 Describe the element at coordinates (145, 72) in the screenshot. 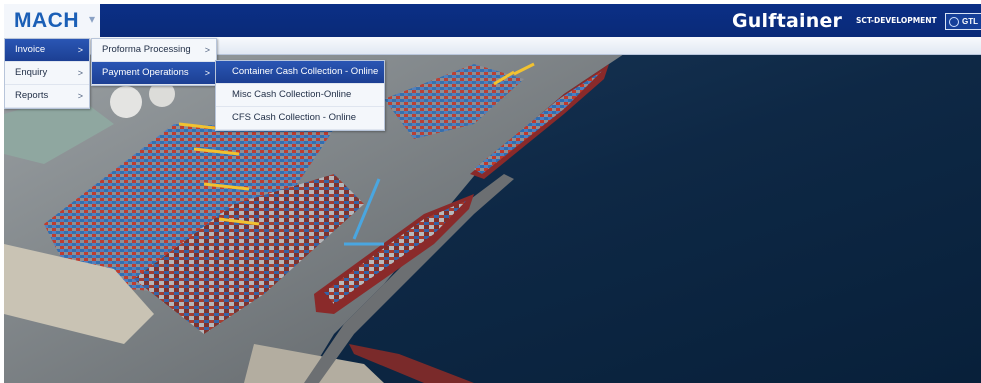

I see `menu-item-label: Payment Operations` at that location.